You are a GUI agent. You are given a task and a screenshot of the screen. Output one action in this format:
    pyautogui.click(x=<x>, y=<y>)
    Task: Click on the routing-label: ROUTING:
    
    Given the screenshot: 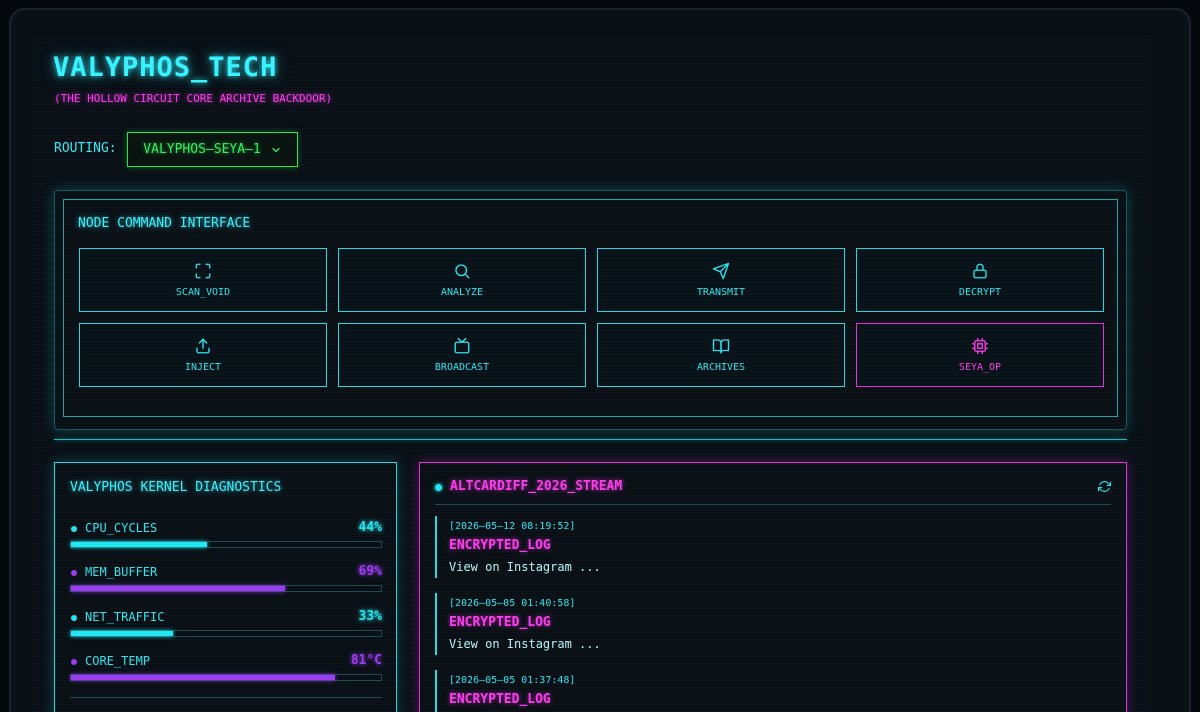 What is the action you would take?
    pyautogui.click(x=85, y=148)
    